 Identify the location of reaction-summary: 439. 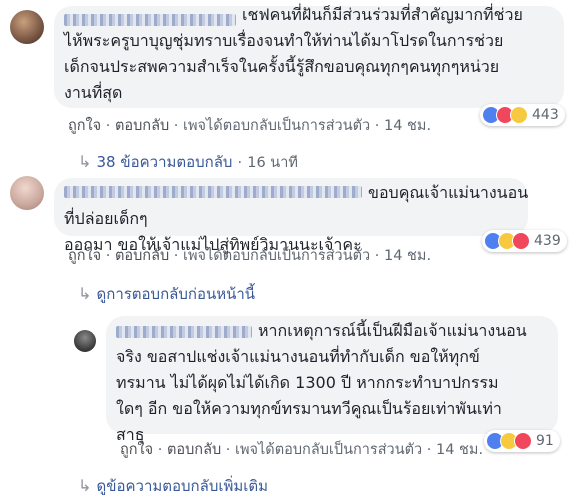
(524, 241).